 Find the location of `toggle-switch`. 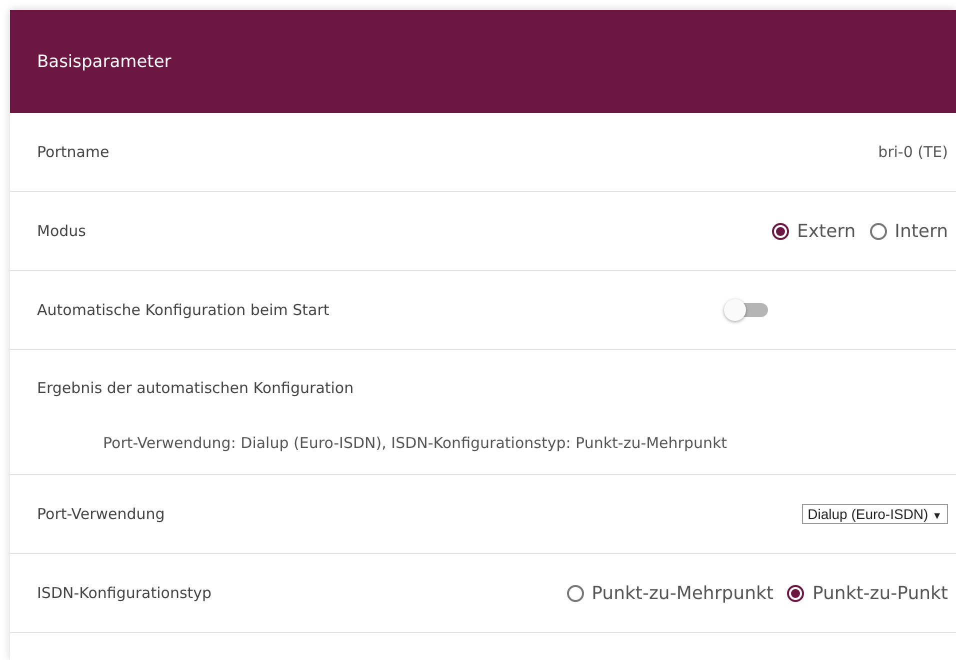

toggle-switch is located at coordinates (746, 310).